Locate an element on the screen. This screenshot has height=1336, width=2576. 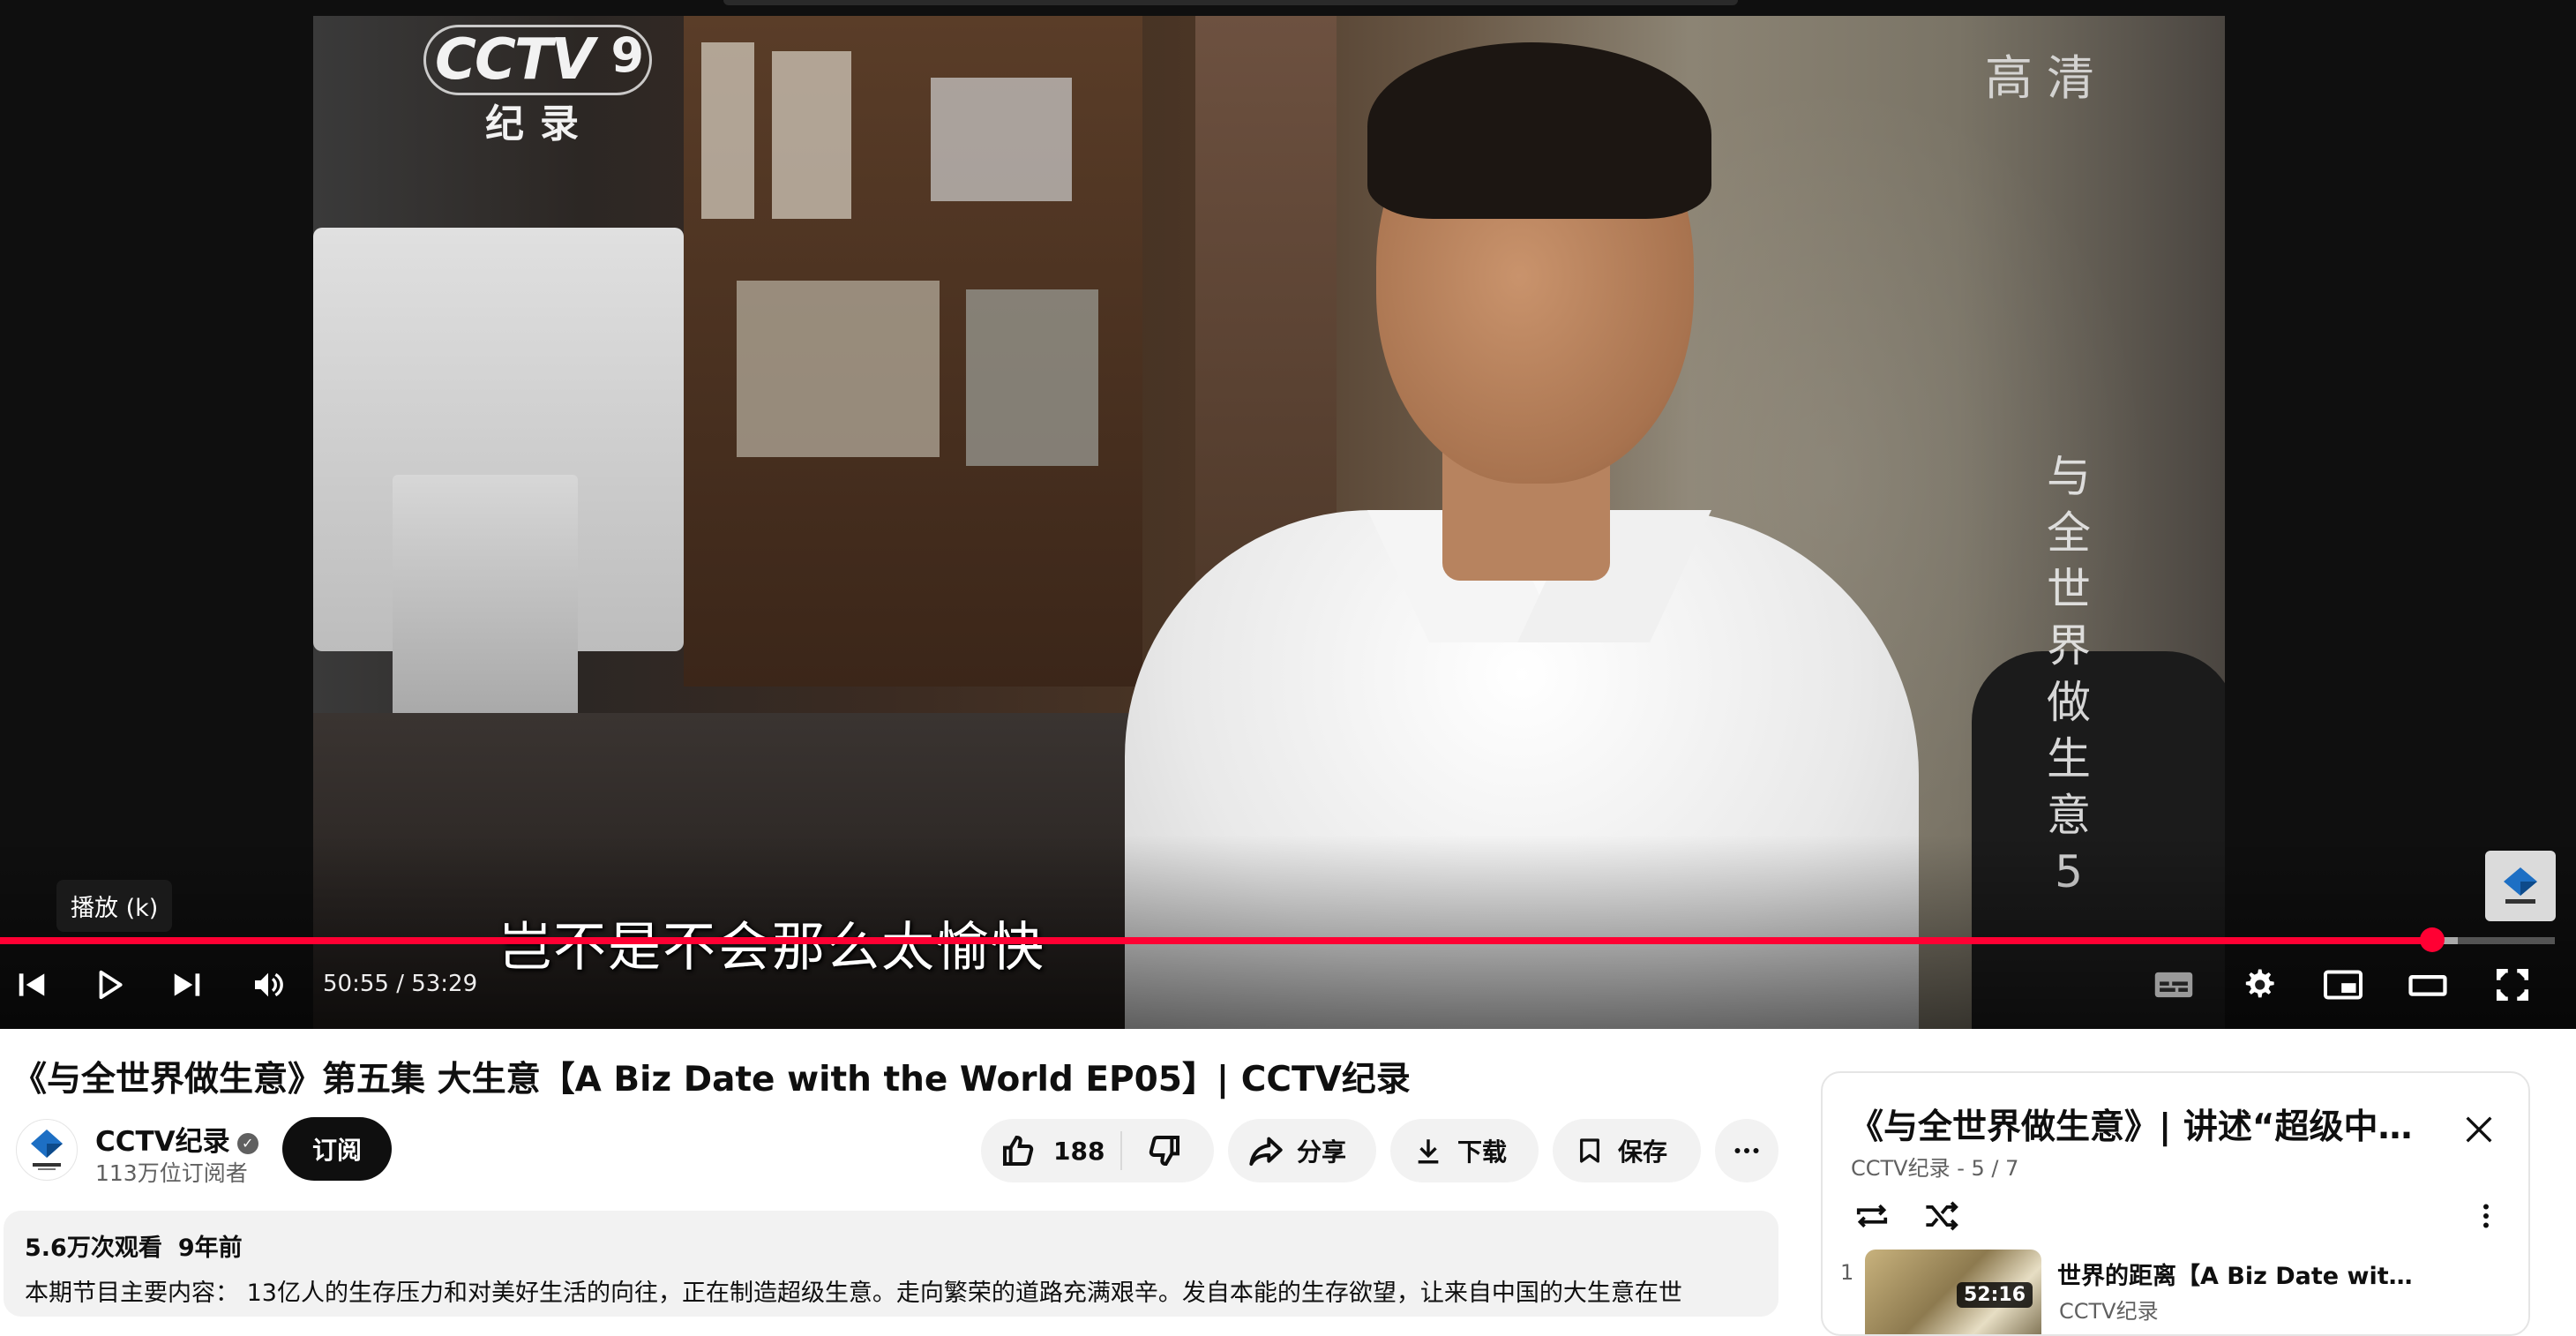
playlist-item: 1 52:16 世界的距离【A Biz Date with… CCTV纪录 is located at coordinates (2176, 1291).